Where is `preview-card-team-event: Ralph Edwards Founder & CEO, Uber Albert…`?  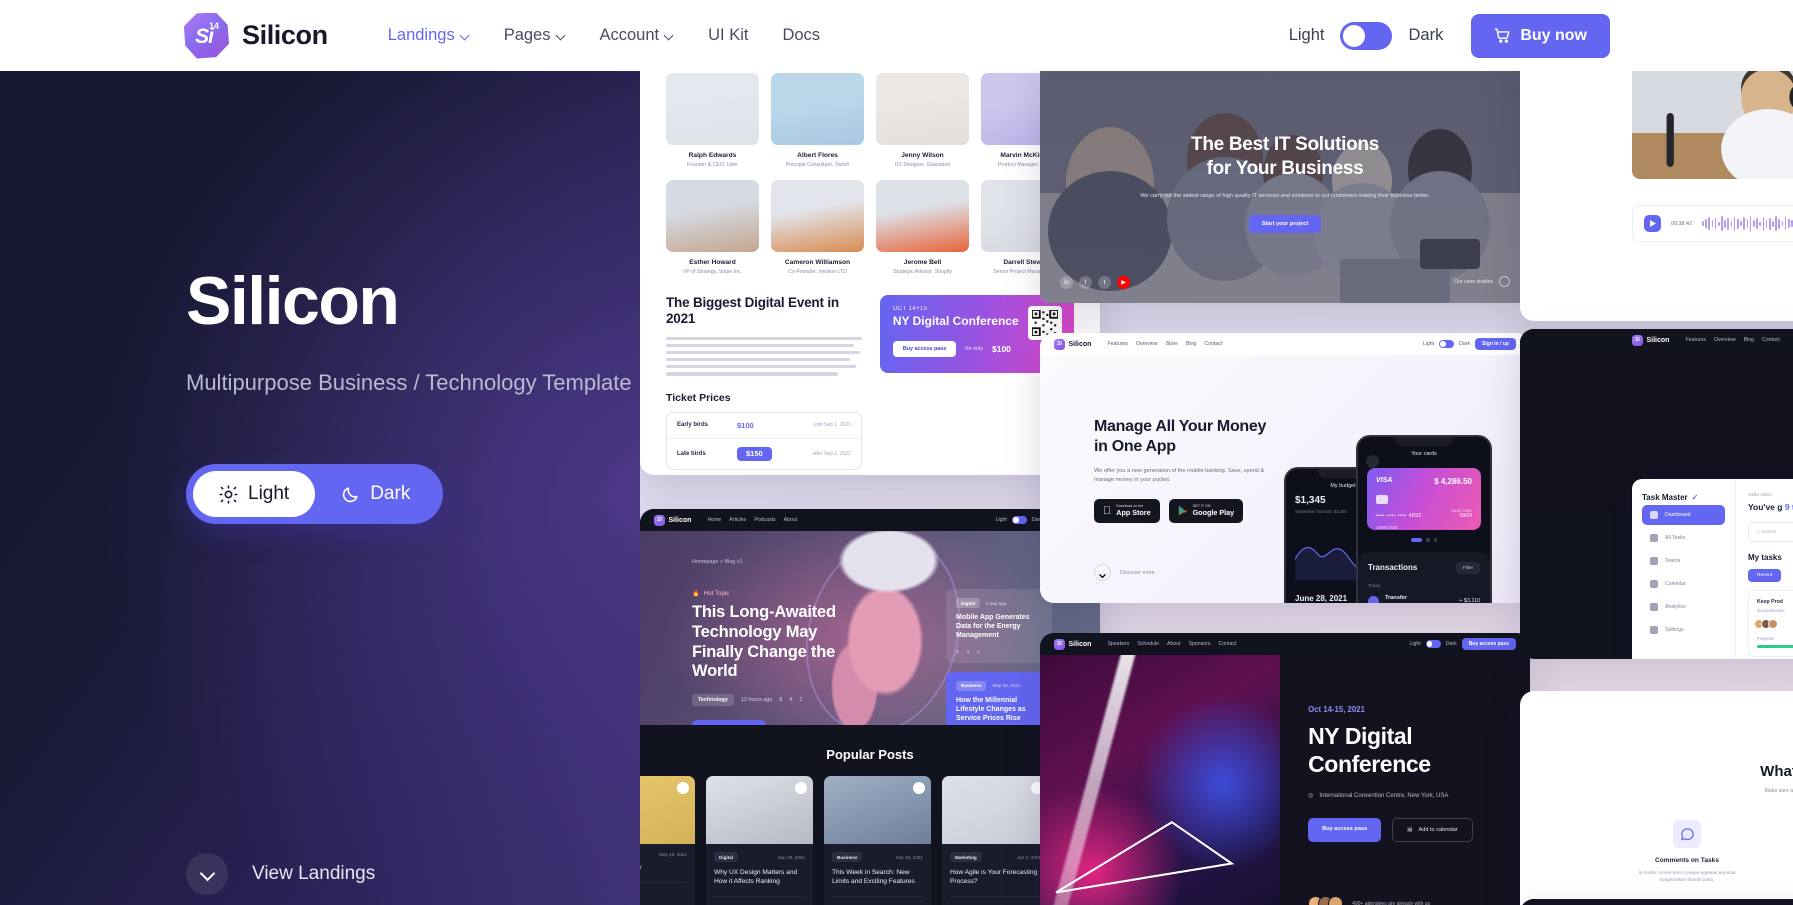 preview-card-team-event: Ralph Edwards Founder & CEO, Uber Albert… is located at coordinates (870, 273).